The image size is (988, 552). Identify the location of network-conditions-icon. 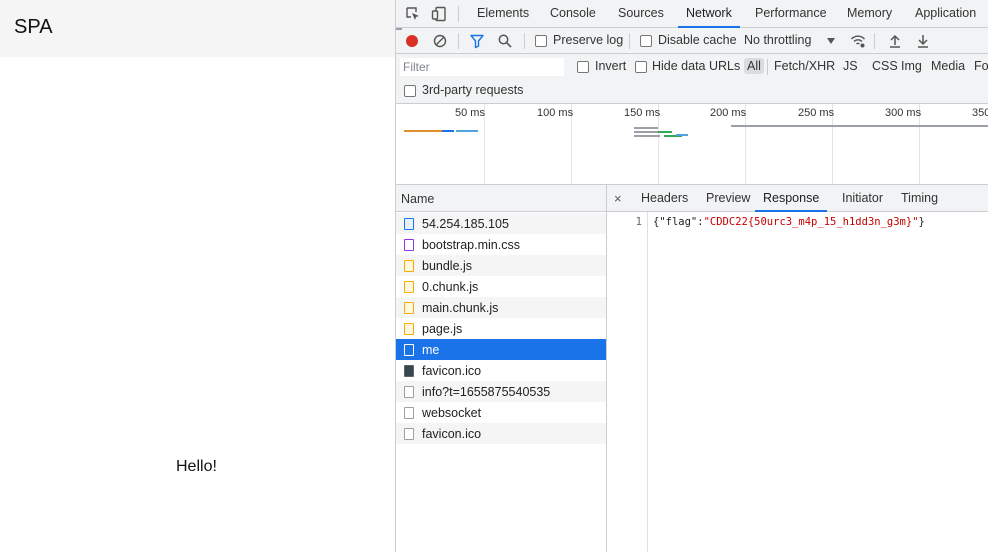
(858, 41).